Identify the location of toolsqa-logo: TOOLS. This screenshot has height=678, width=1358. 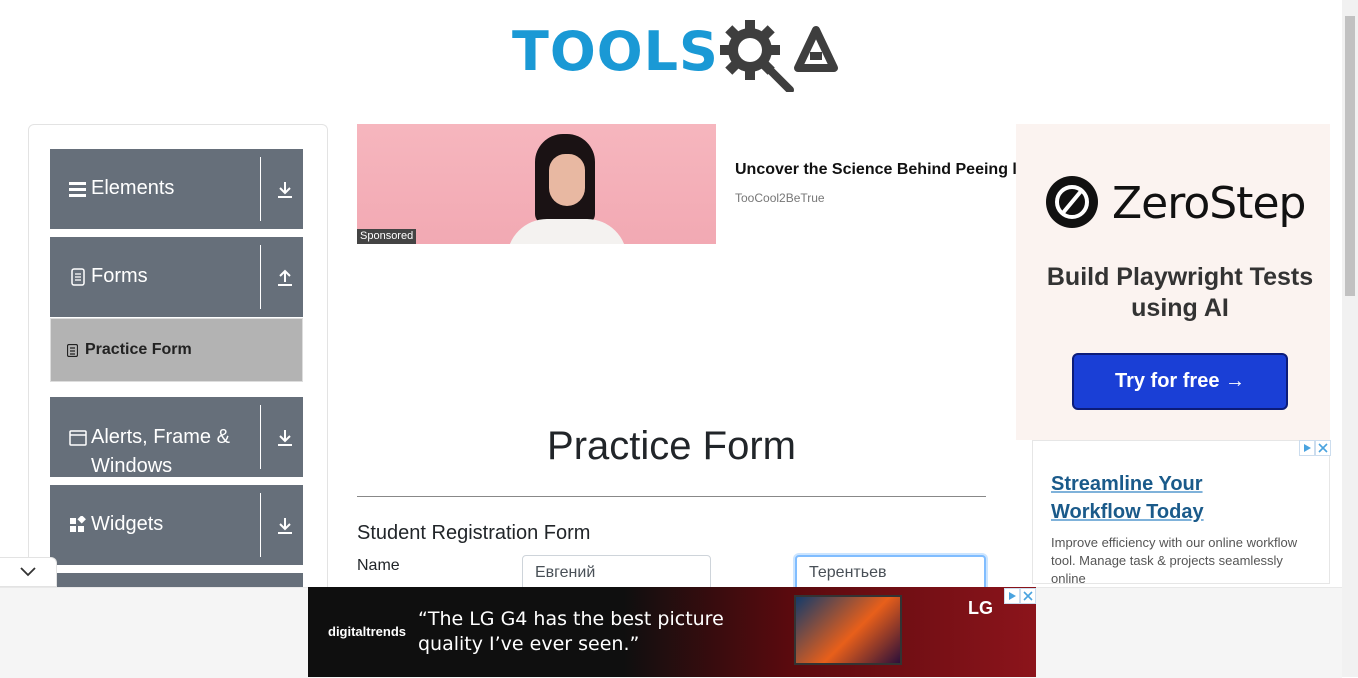
(675, 54).